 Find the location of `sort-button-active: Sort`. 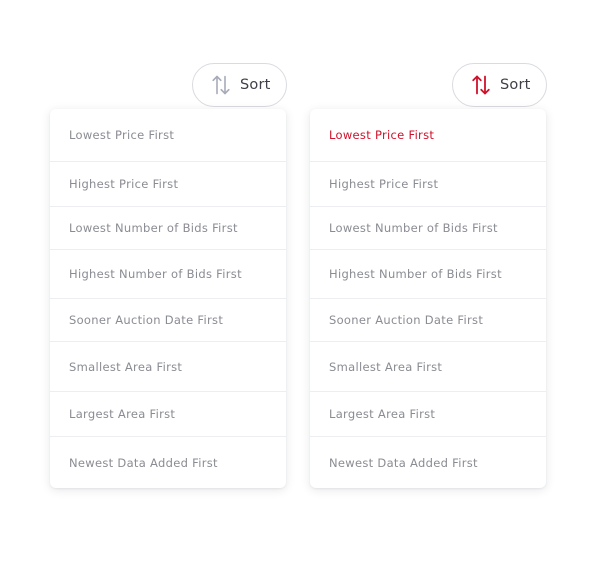

sort-button-active: Sort is located at coordinates (499, 85).